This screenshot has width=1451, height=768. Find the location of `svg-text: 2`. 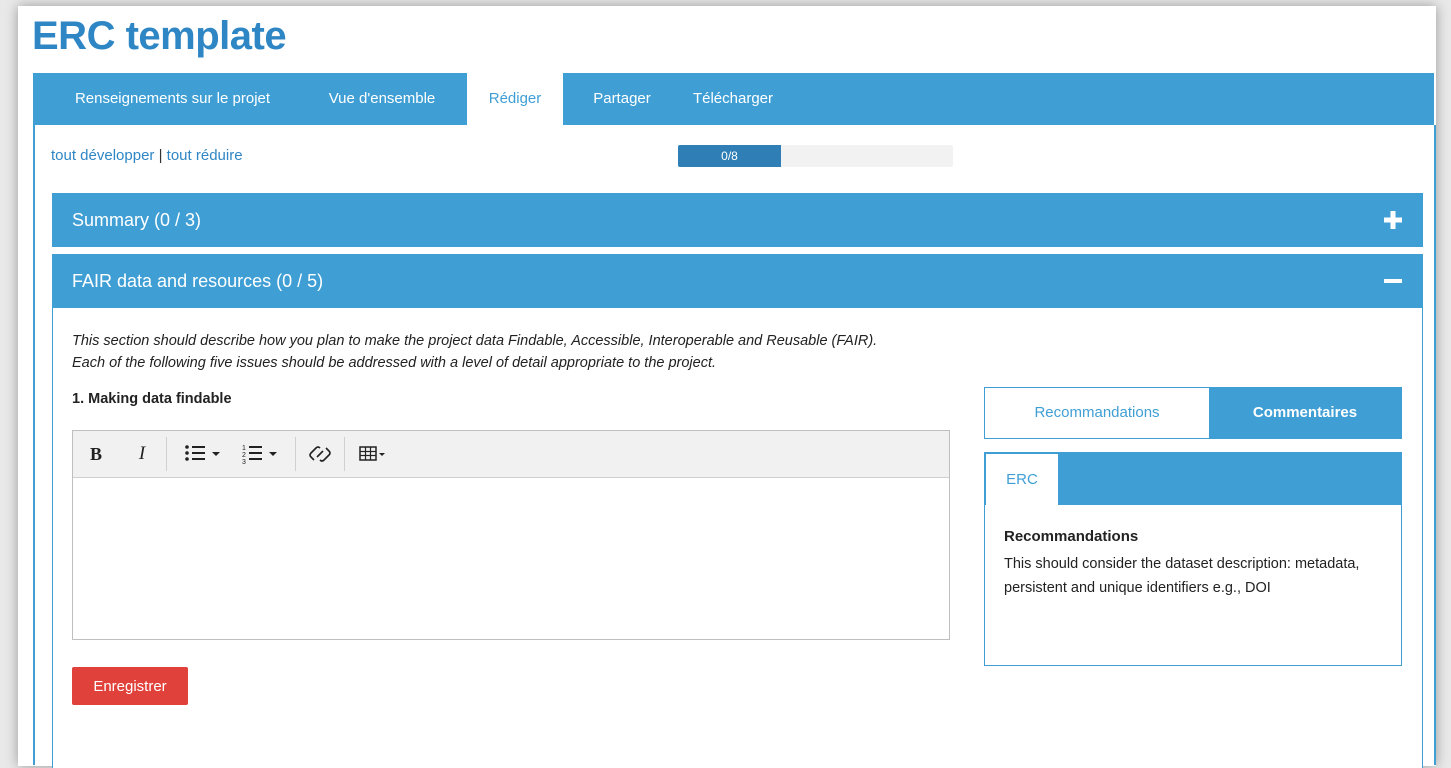

svg-text: 2 is located at coordinates (244, 455).